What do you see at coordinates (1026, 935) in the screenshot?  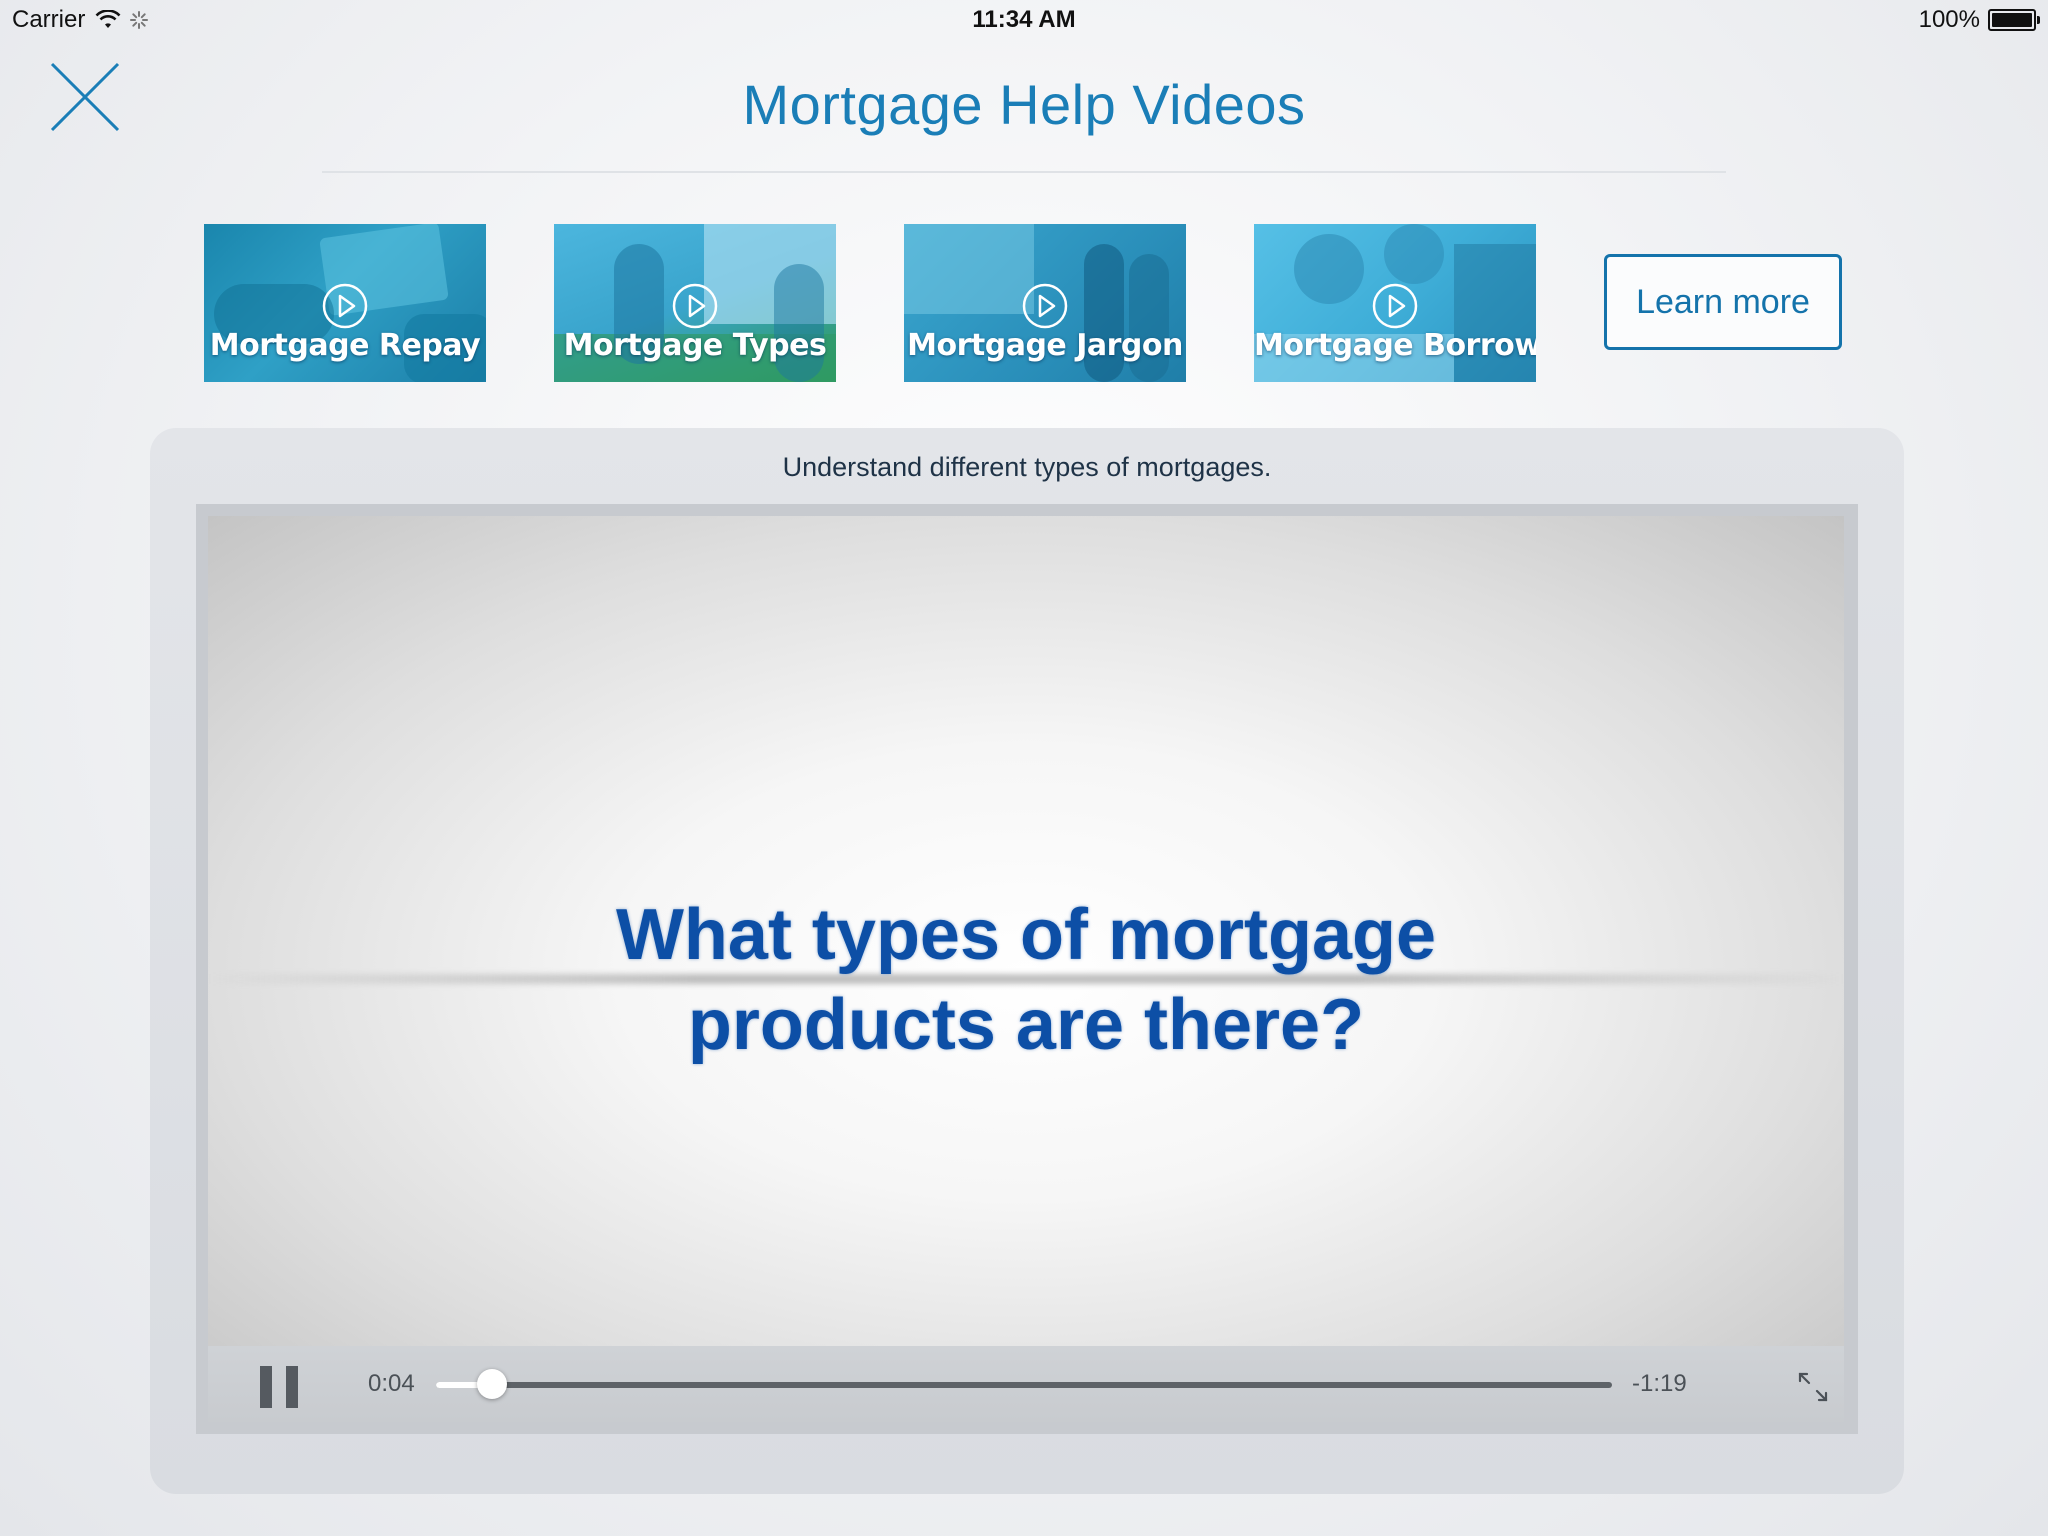 I see `video-text-line1: What types of mortgage` at bounding box center [1026, 935].